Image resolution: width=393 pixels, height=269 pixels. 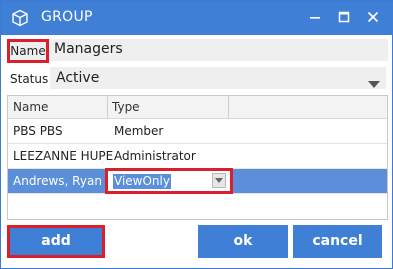 I want to click on grid-header: Name Type, so click(x=197, y=107).